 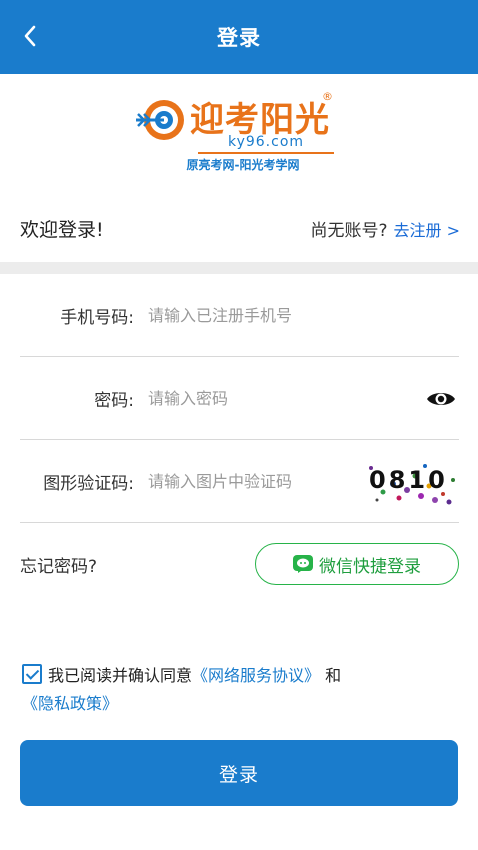 I want to click on wechat-login-label: 微信快捷登录, so click(x=370, y=566).